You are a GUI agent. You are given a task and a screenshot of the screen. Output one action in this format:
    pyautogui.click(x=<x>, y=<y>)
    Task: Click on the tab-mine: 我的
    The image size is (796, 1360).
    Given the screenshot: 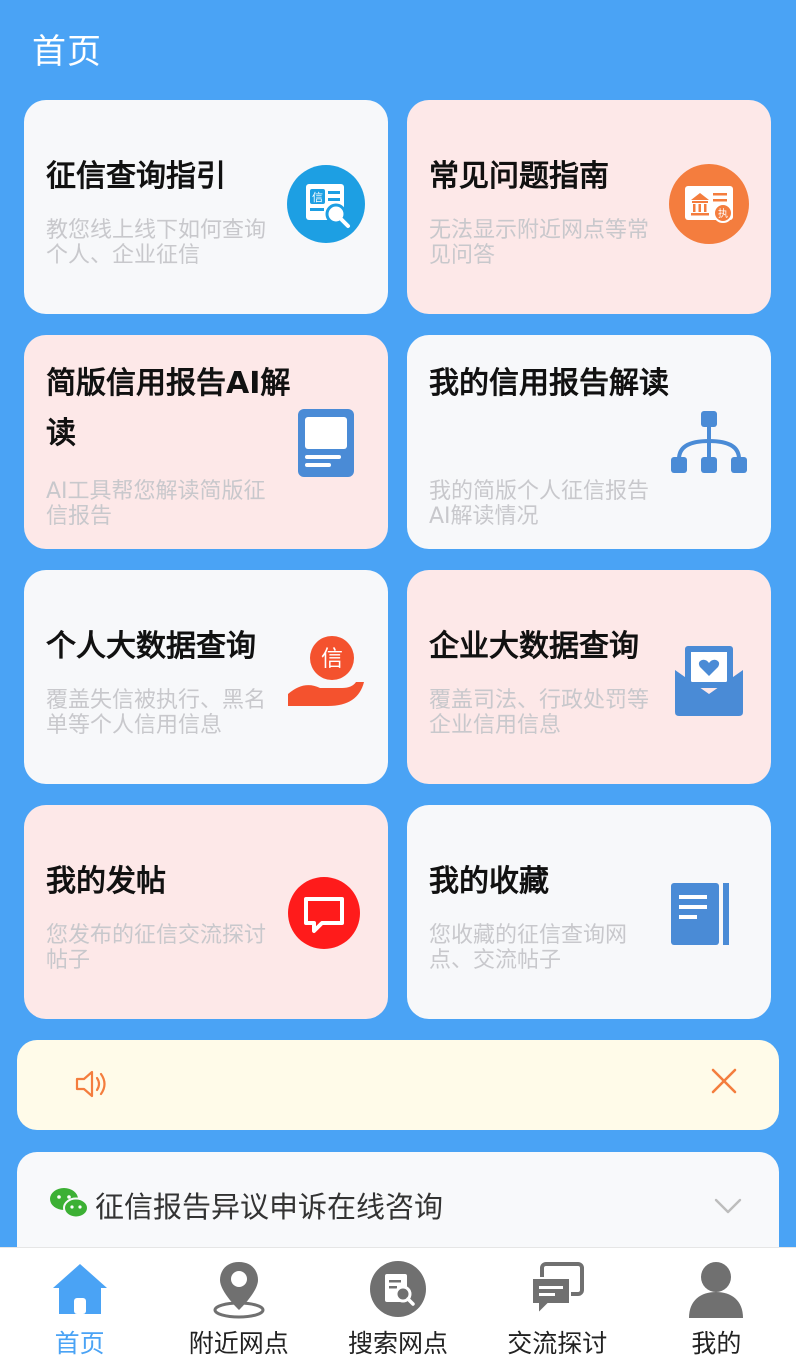 What is the action you would take?
    pyautogui.click(x=716, y=1304)
    